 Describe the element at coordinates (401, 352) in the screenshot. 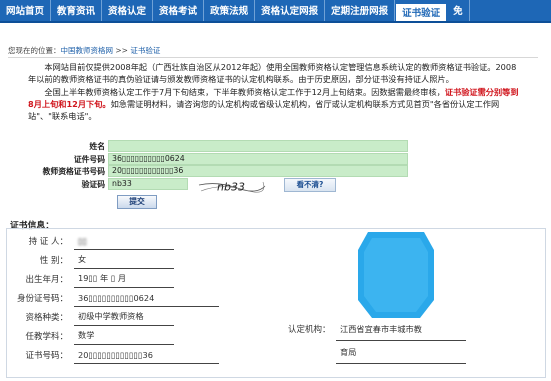

I see `org-value-line-2: 育局` at that location.